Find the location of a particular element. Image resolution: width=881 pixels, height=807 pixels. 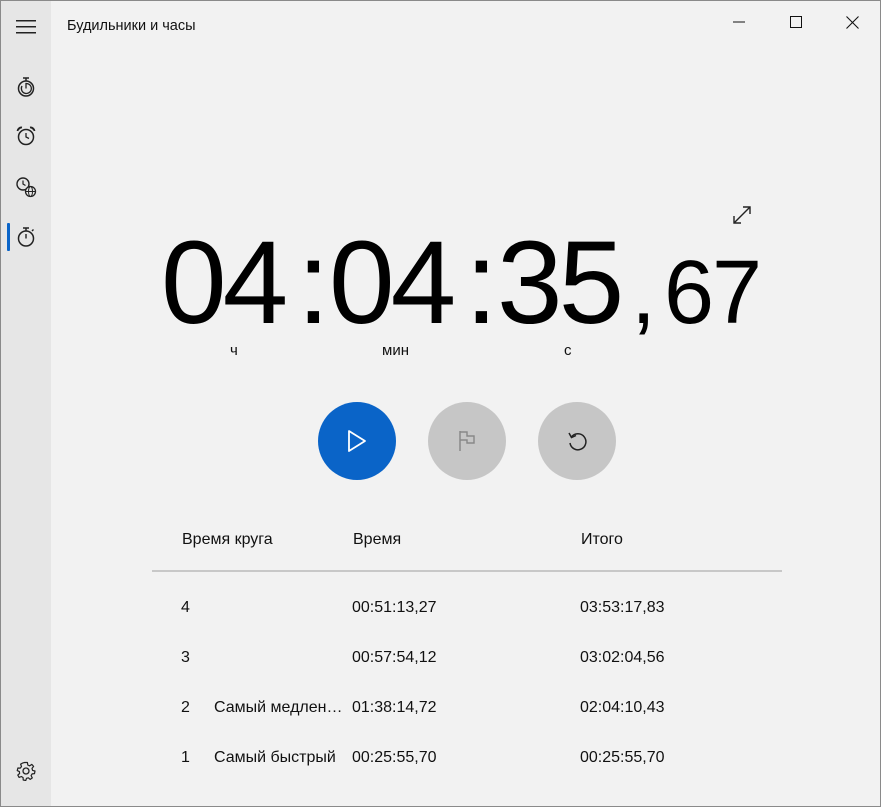

hamburger-menu-button is located at coordinates (26, 27).